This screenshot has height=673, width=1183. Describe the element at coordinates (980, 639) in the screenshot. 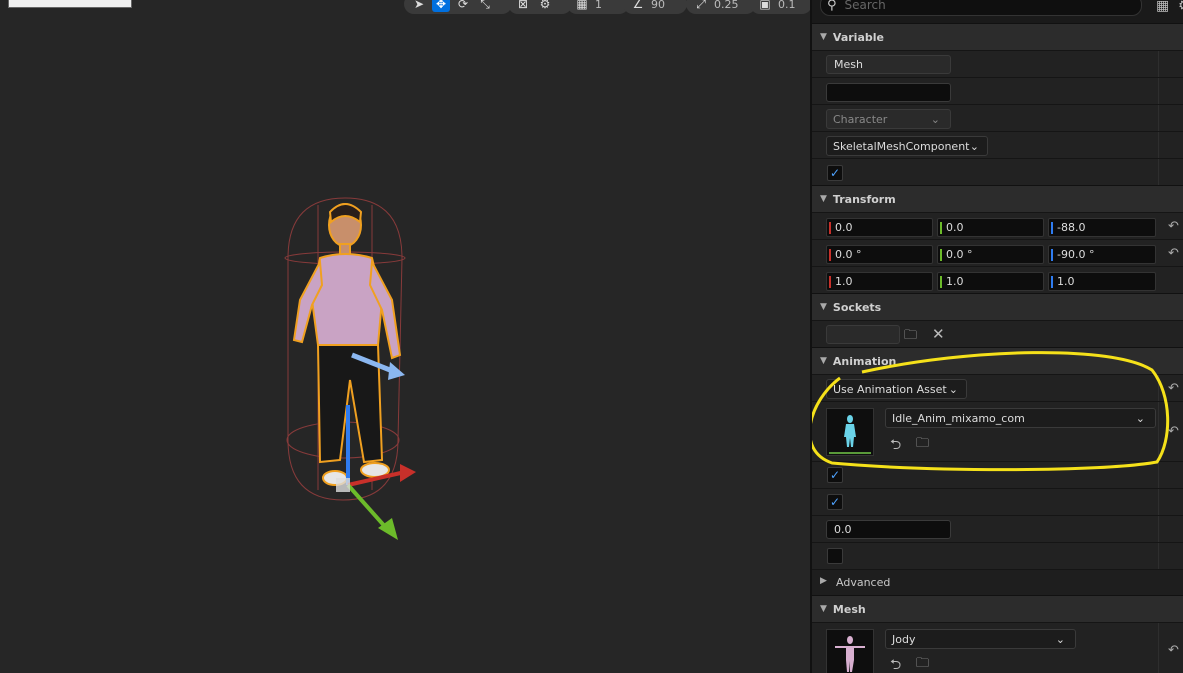

I see `mesh-asset-combo: Jody ⌄` at that location.